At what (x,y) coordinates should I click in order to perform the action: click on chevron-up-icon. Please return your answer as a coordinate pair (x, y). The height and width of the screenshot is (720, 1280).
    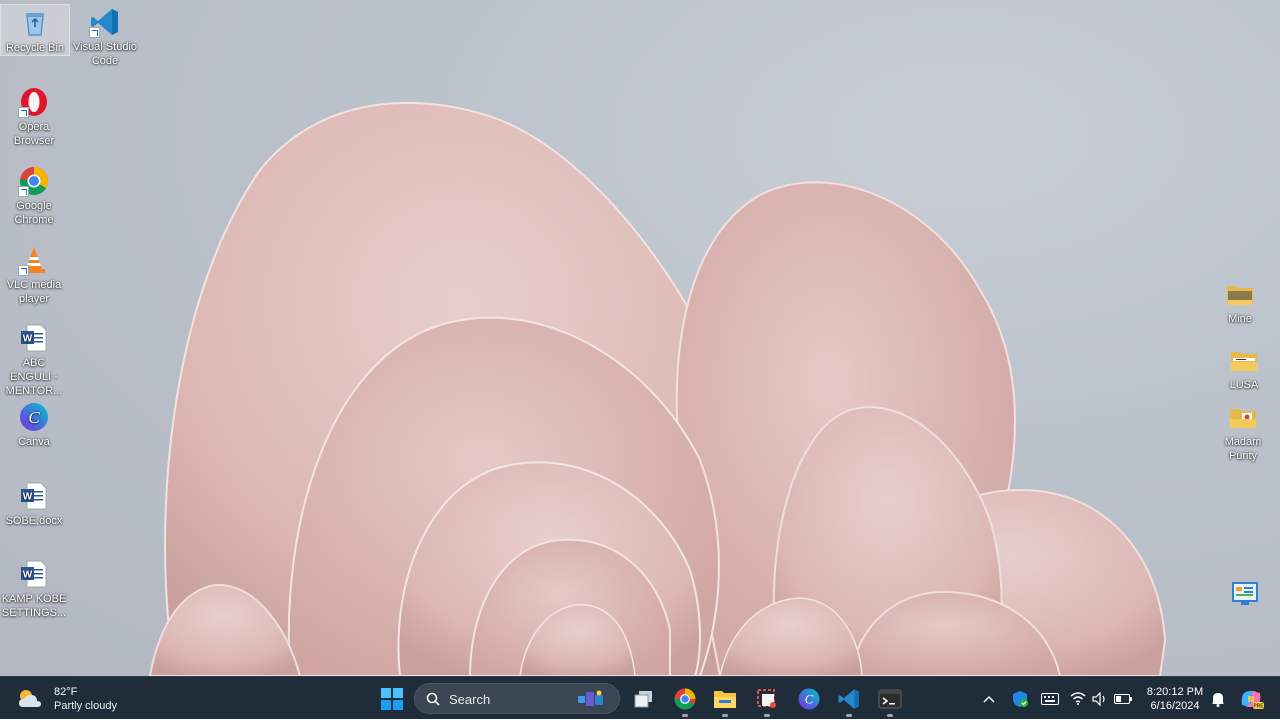
    Looking at the image, I should click on (989, 699).